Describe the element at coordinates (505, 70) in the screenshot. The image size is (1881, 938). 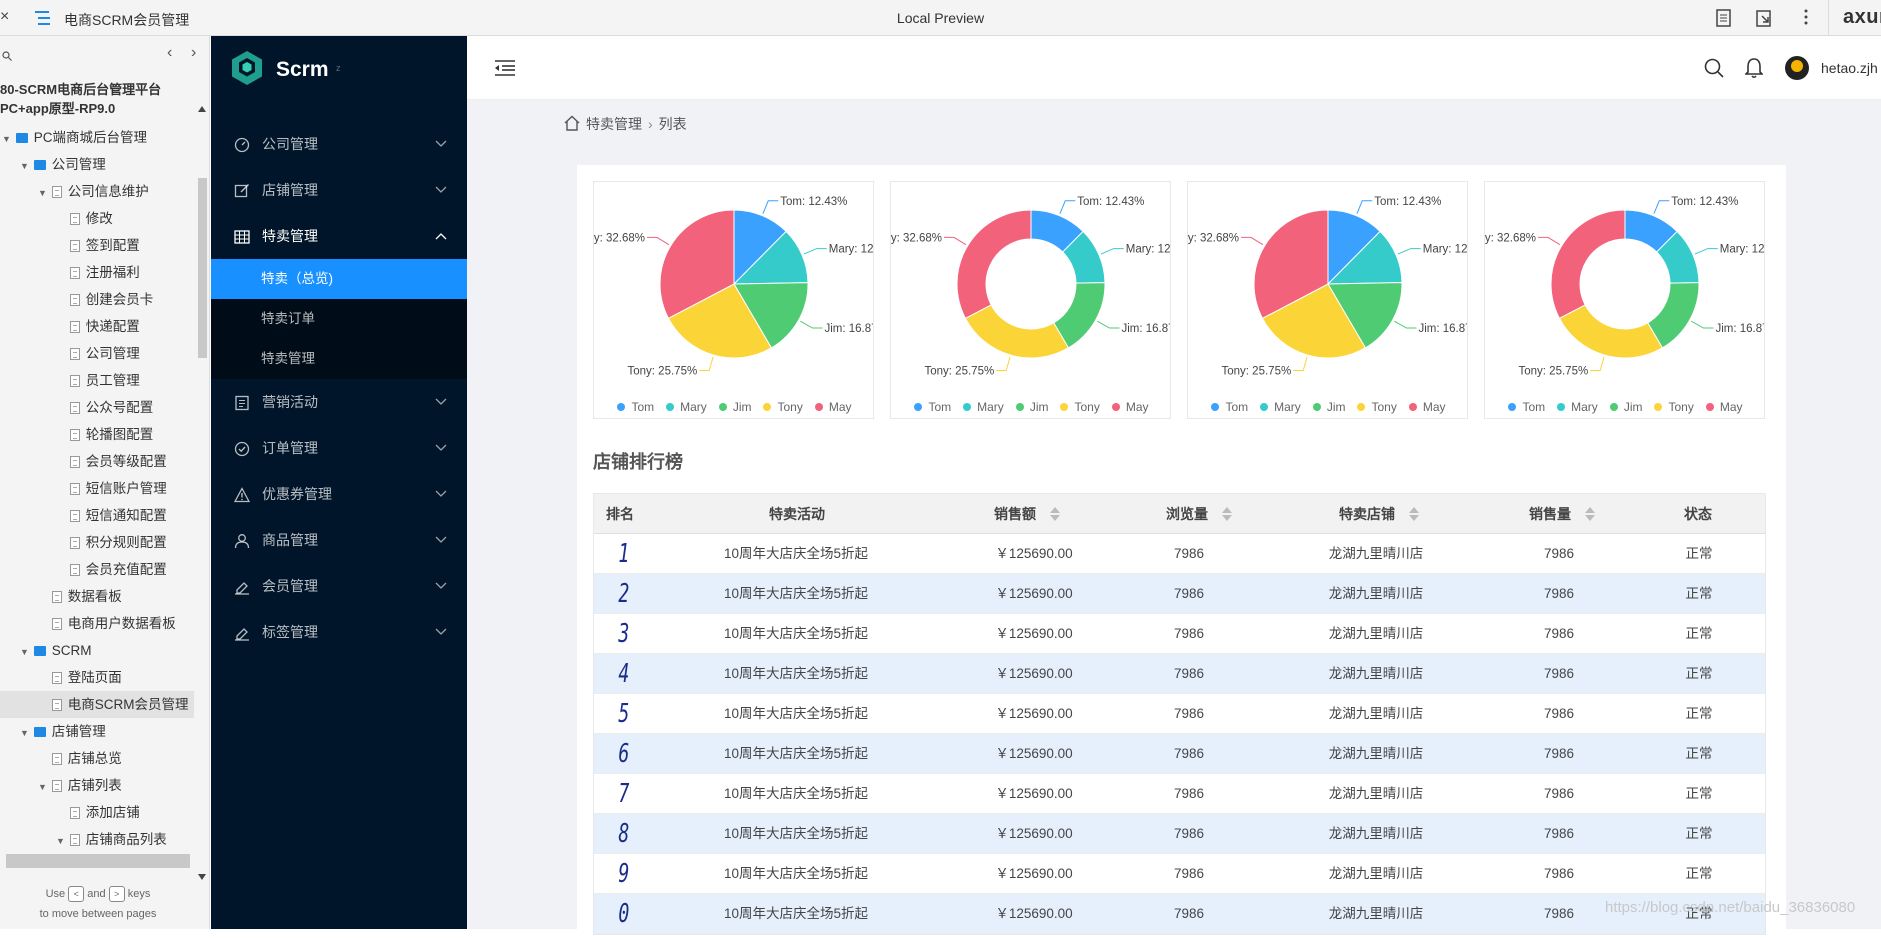
I see `menu-fold-icon` at that location.